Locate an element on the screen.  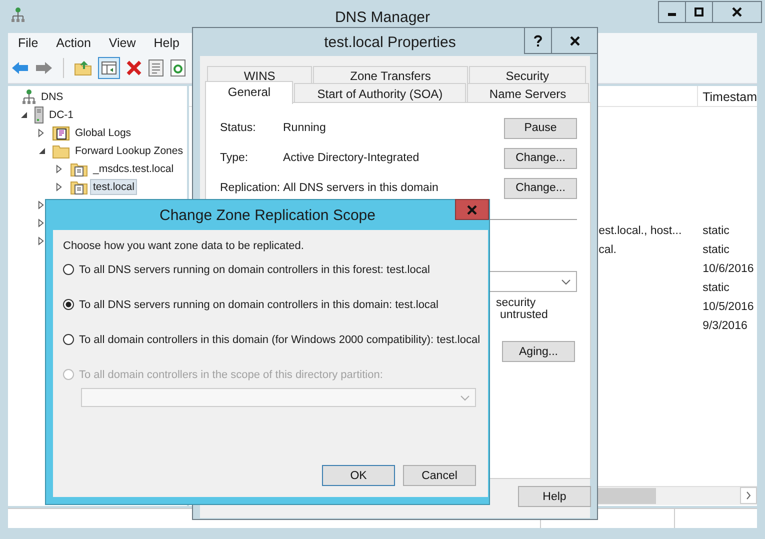
tab: Zone Transfers is located at coordinates (390, 74).